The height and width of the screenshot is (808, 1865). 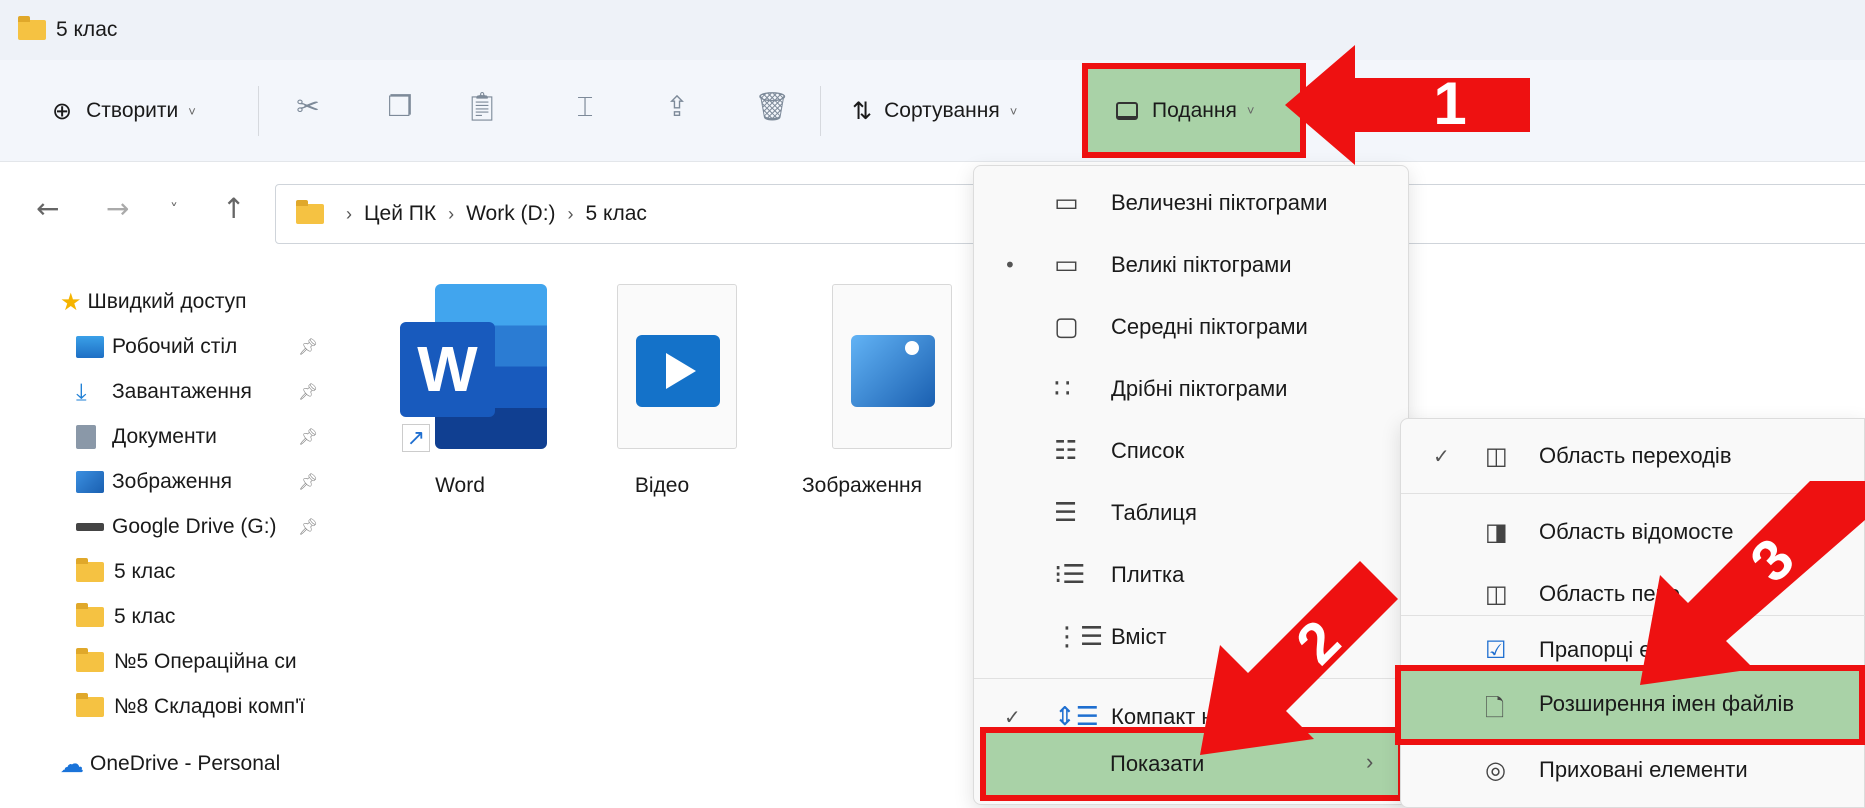 What do you see at coordinates (164, 436) in the screenshot?
I see `sidebar-item-label: Документи` at bounding box center [164, 436].